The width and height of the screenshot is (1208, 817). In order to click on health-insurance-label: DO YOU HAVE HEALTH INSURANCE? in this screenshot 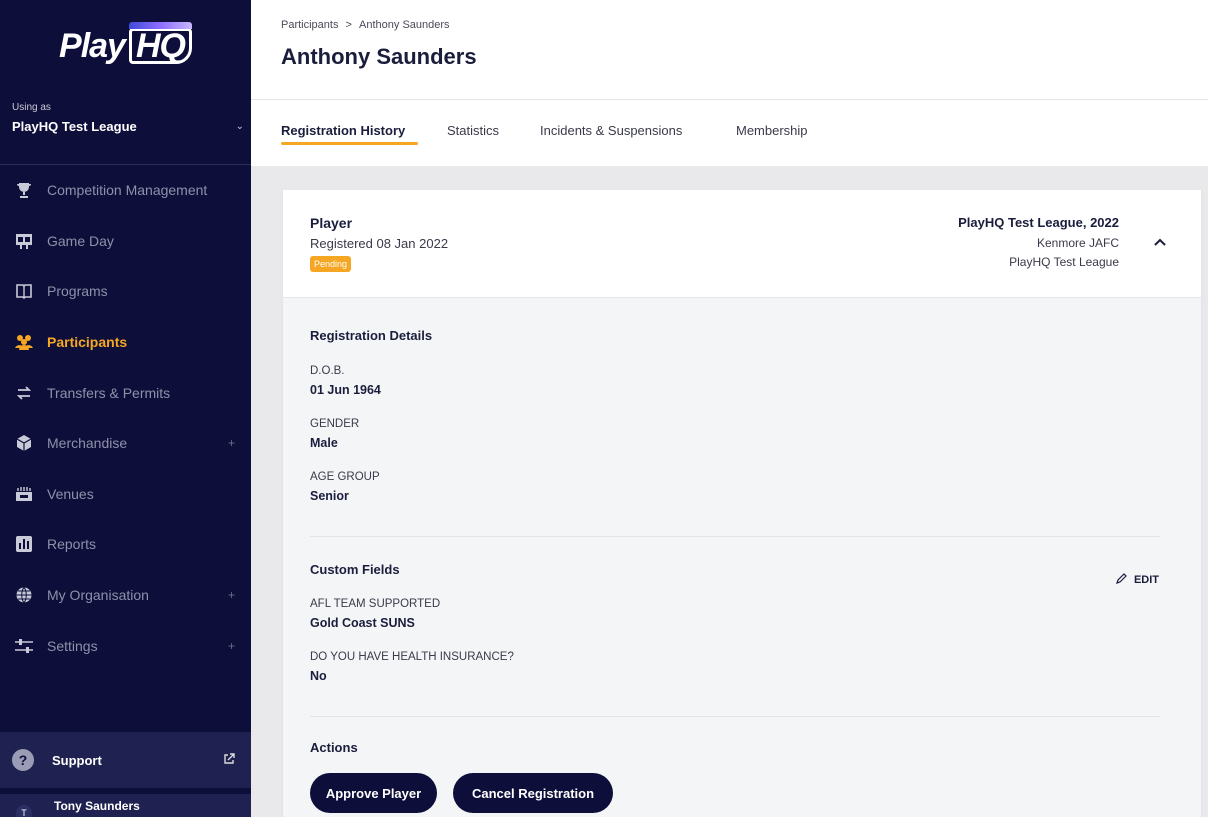, I will do `click(412, 657)`.